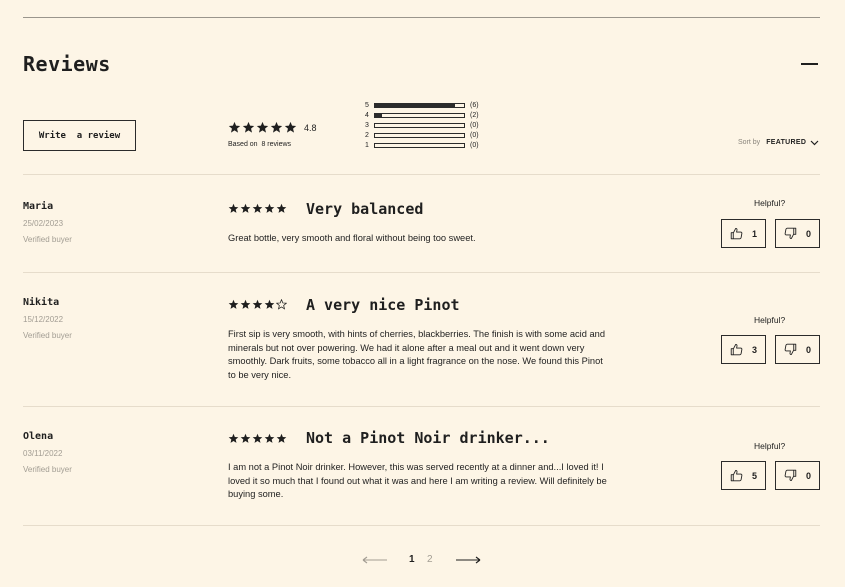 This screenshot has height=587, width=845. Describe the element at coordinates (421, 17) in the screenshot. I see `top-divider` at that location.